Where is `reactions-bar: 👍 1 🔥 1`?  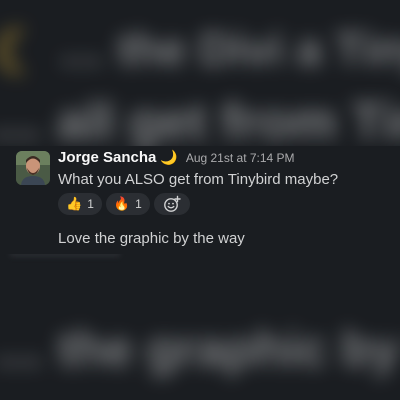 reactions-bar: 👍 1 🔥 1 is located at coordinates (124, 204).